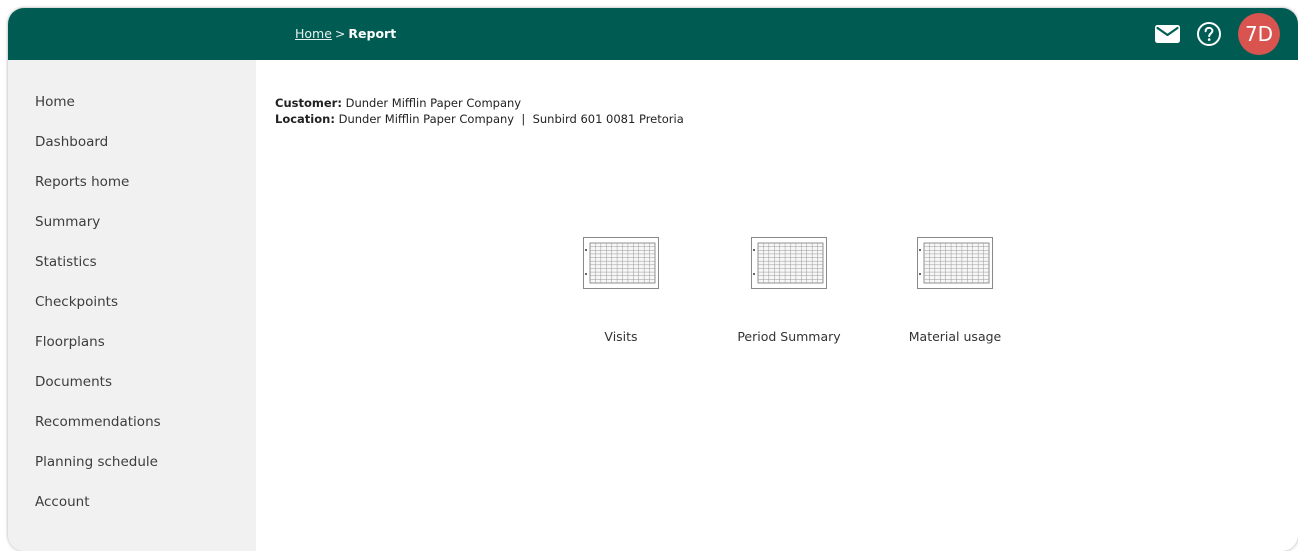  Describe the element at coordinates (305, 119) in the screenshot. I see `location-label: Location:` at that location.